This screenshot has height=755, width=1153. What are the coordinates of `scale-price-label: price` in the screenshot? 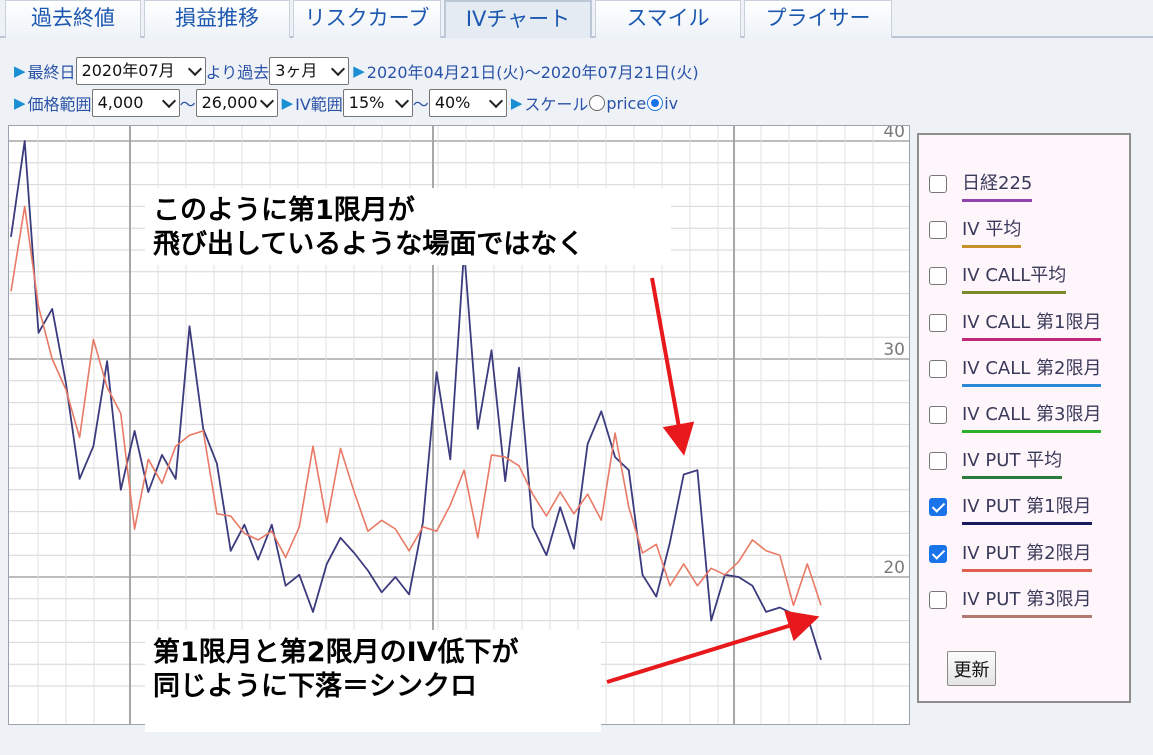 It's located at (626, 103).